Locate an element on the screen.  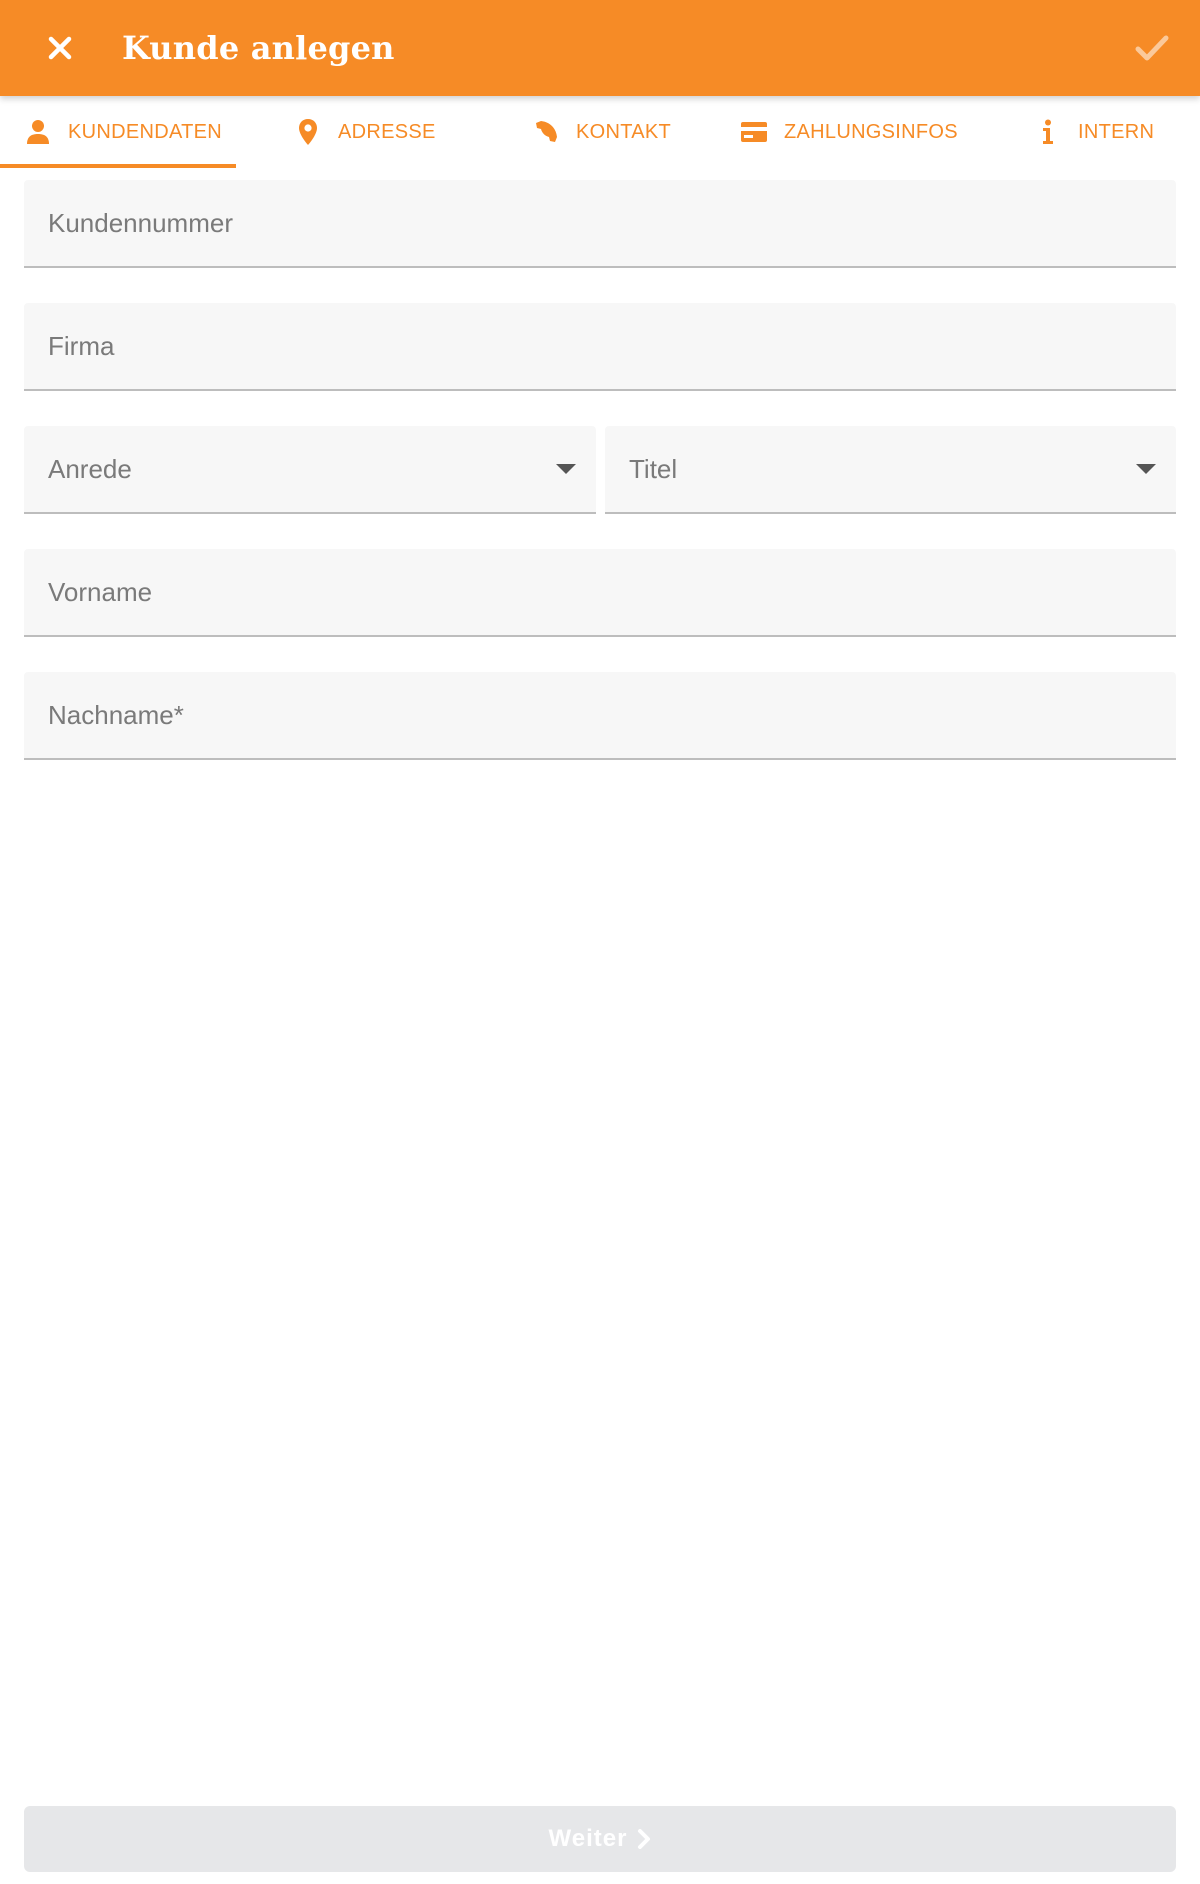
close-button is located at coordinates (60, 48).